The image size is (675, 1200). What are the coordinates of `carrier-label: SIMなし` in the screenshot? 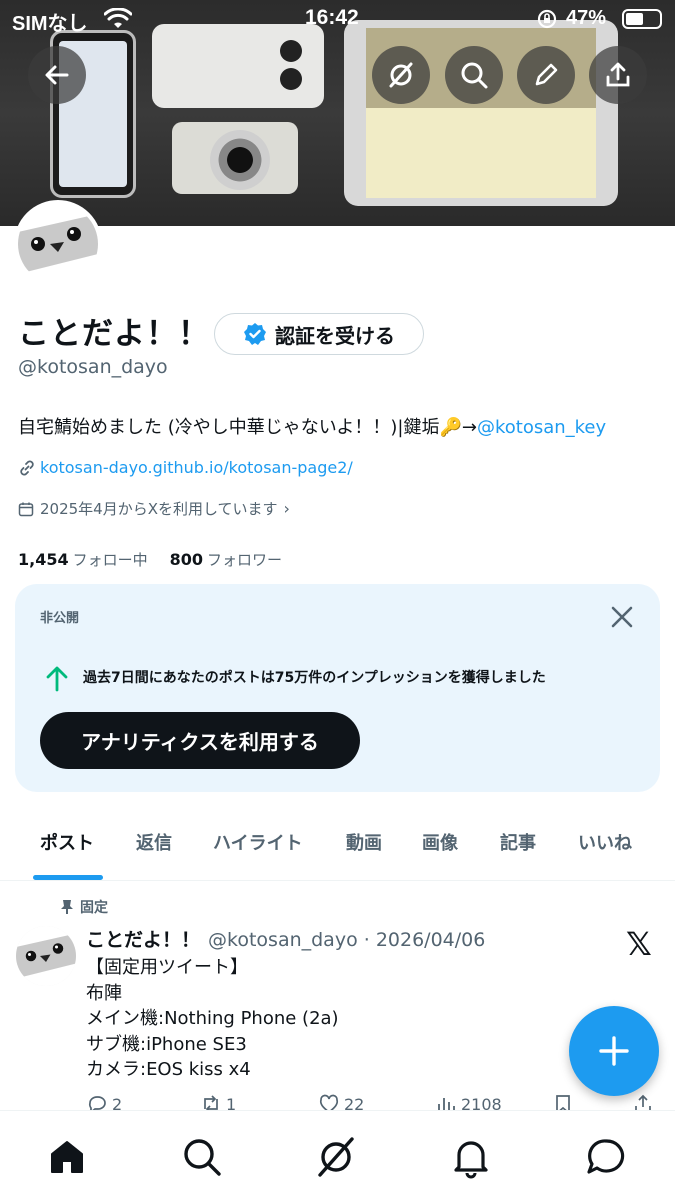 It's located at (50, 24).